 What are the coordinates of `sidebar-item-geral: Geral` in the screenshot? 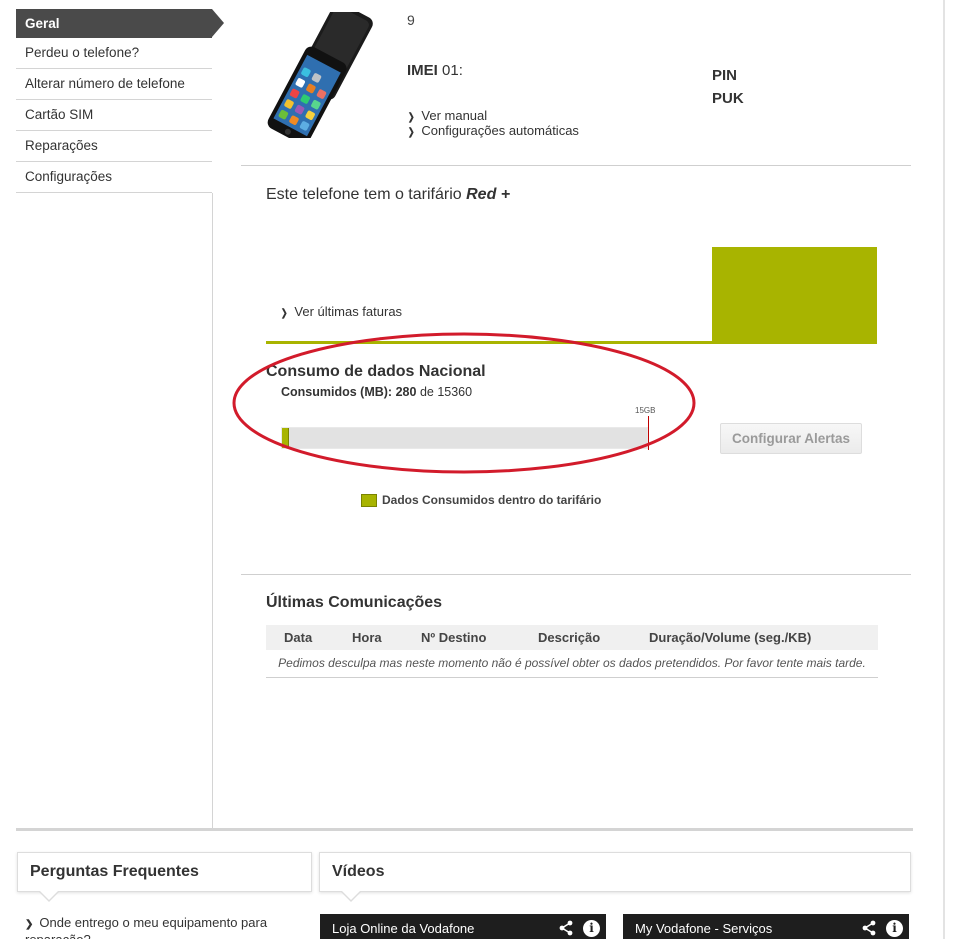 It's located at (120, 23).